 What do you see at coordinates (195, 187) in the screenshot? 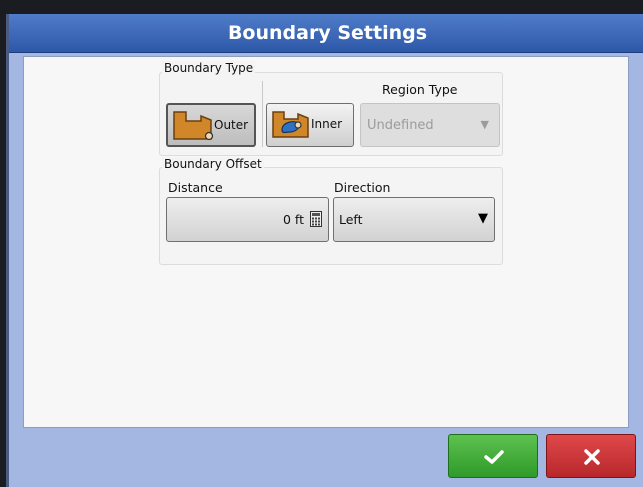
I see `distance-label: Distance` at bounding box center [195, 187].